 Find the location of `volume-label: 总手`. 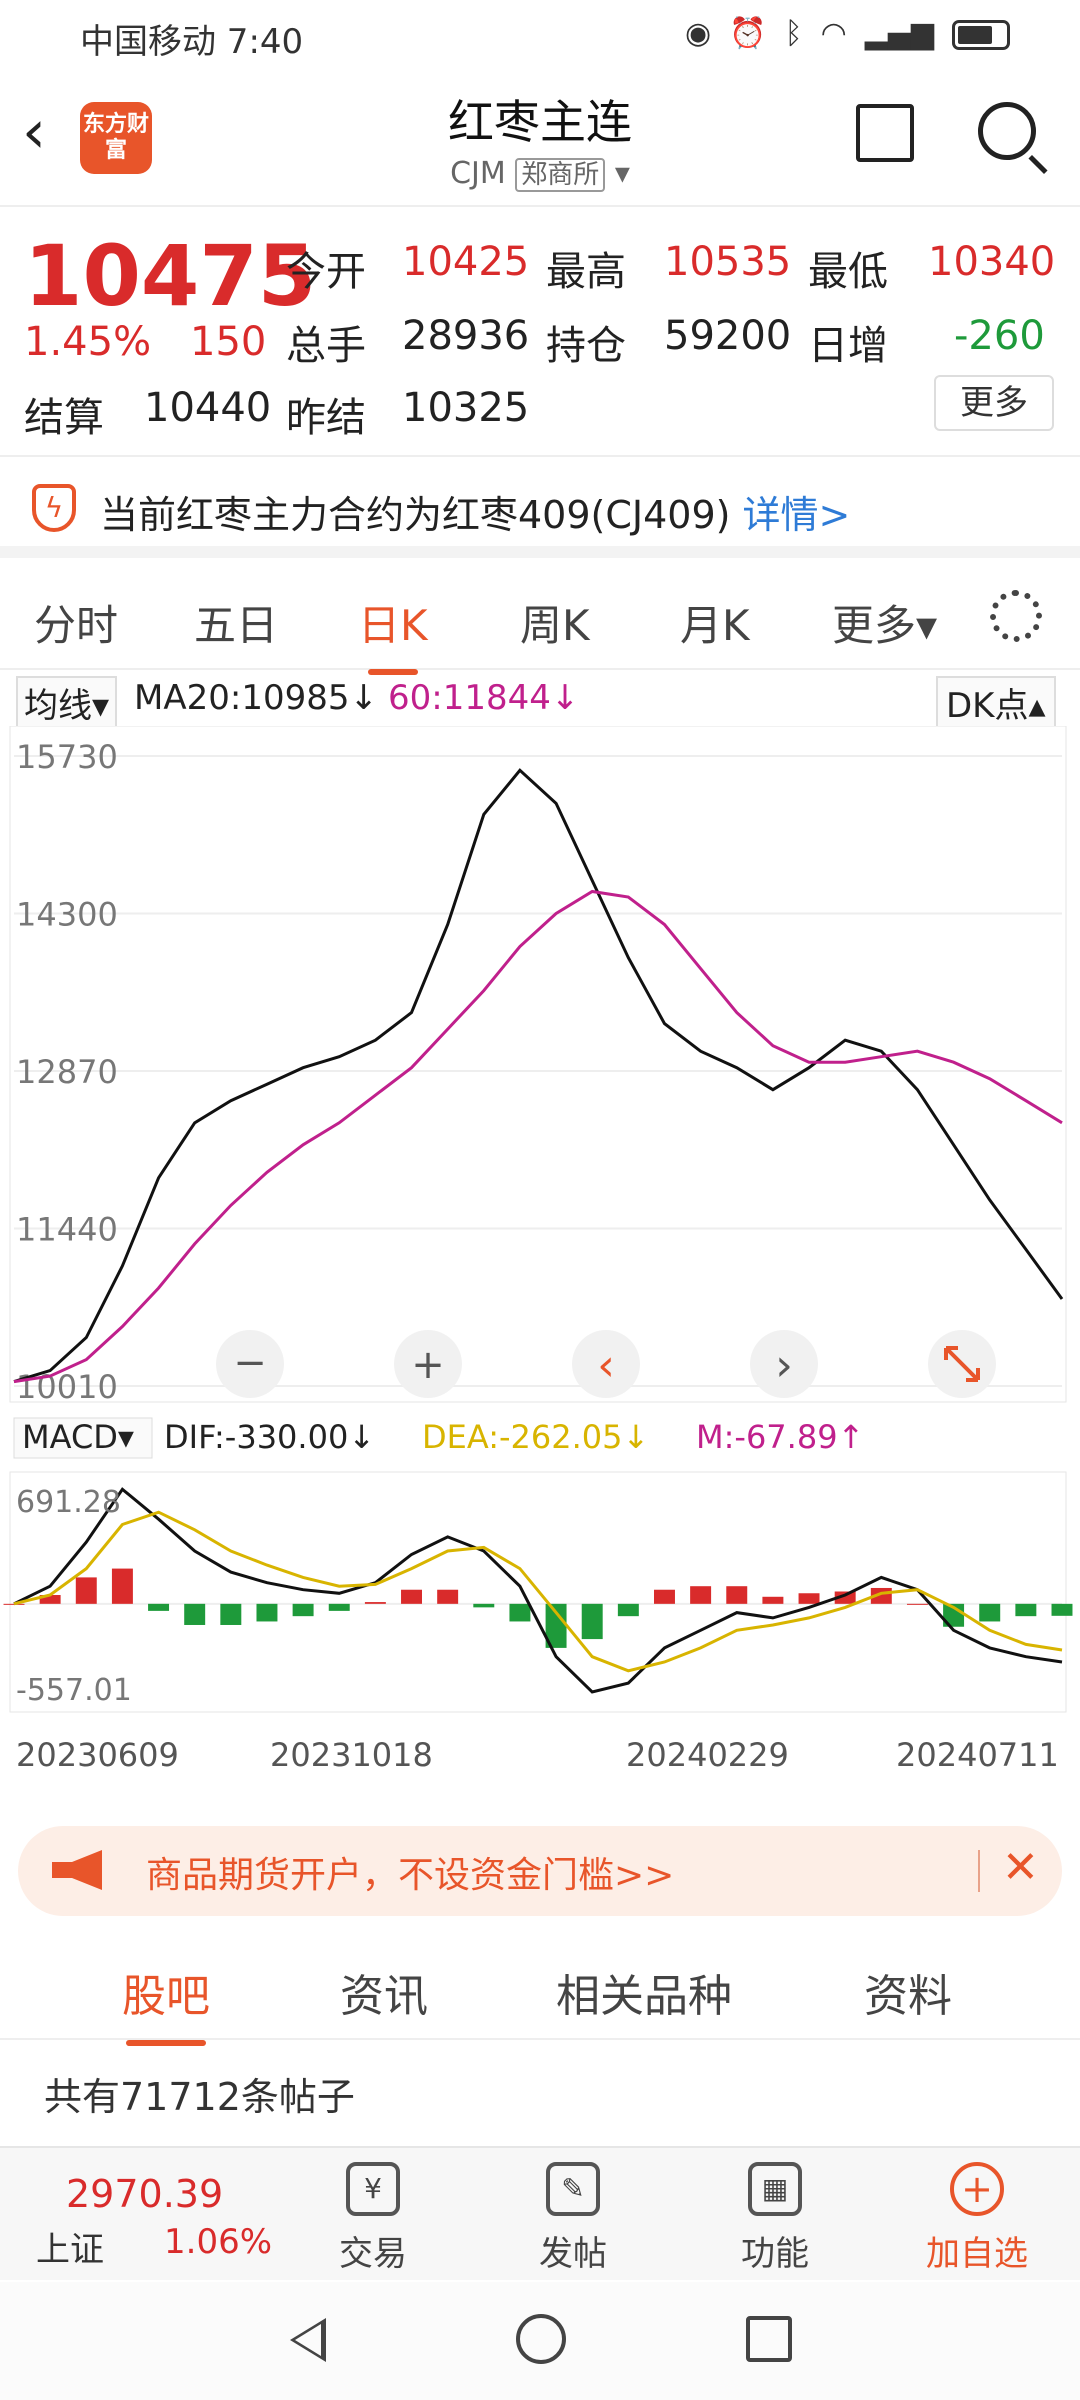

volume-label: 总手 is located at coordinates (326, 346).